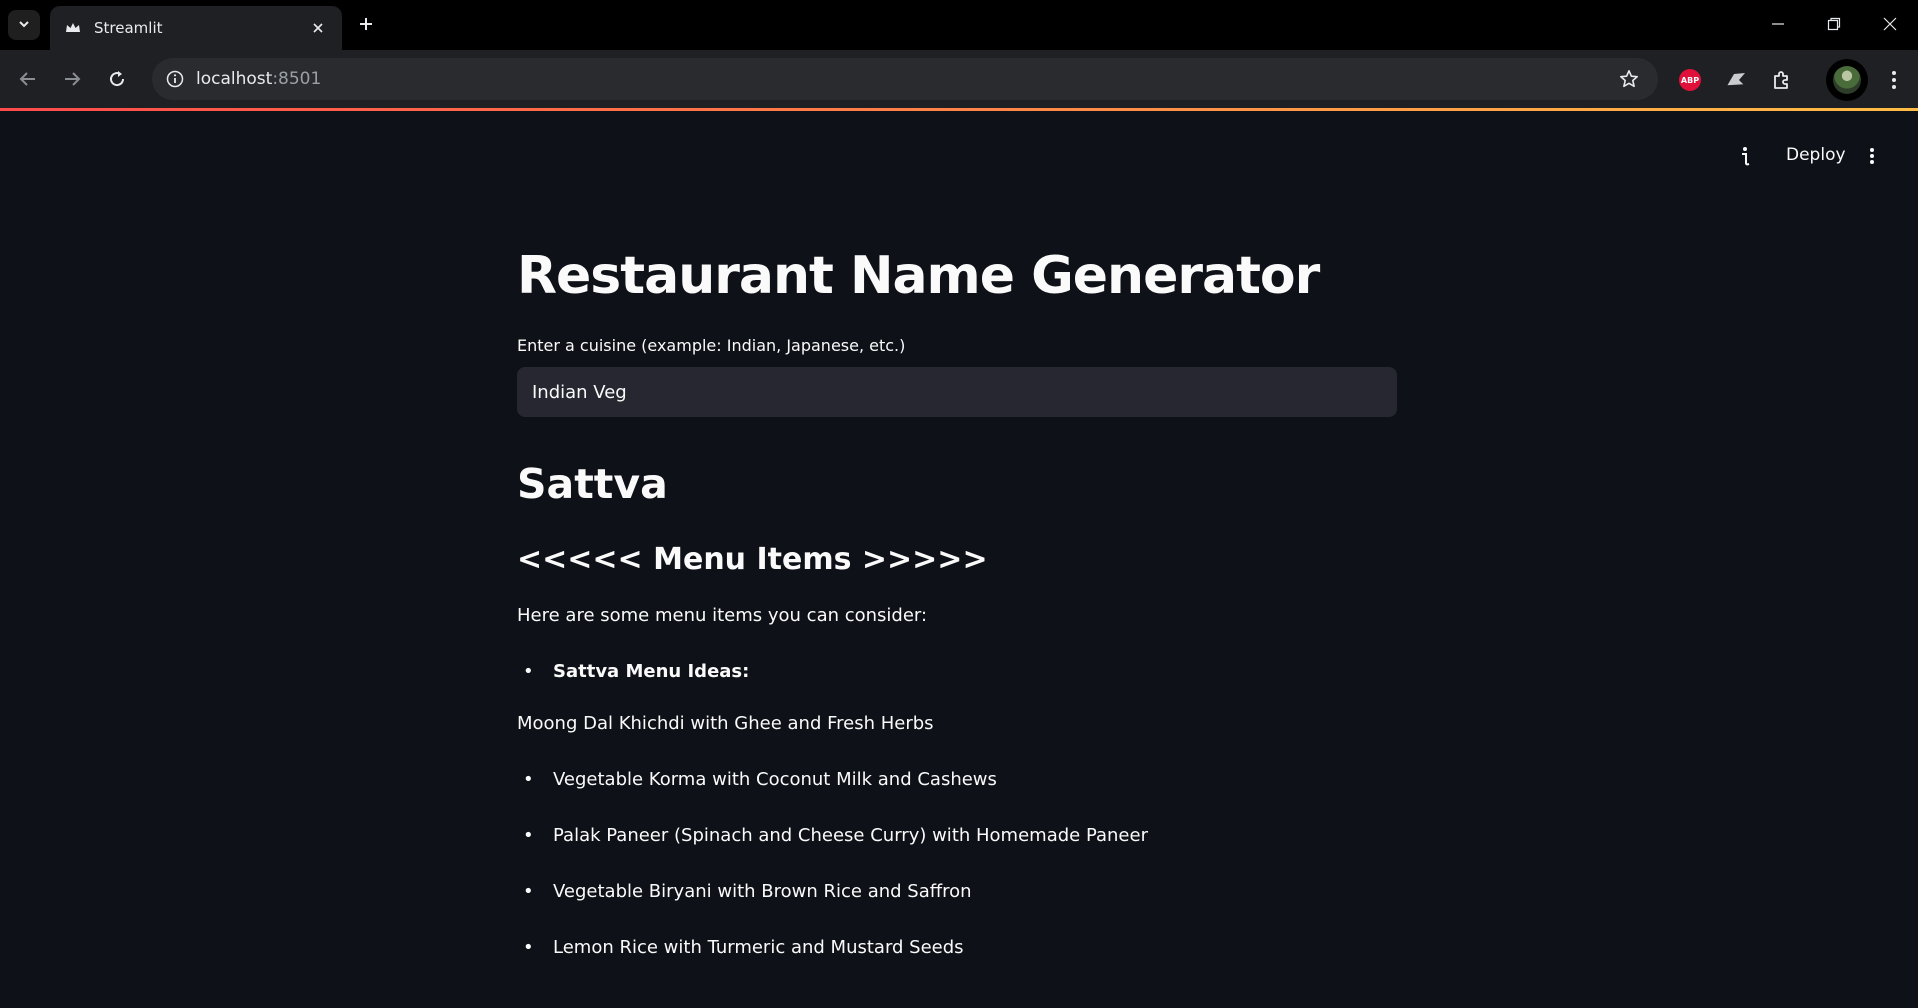 This screenshot has width=1918, height=1008. I want to click on browser-menu-icon, so click(1894, 80).